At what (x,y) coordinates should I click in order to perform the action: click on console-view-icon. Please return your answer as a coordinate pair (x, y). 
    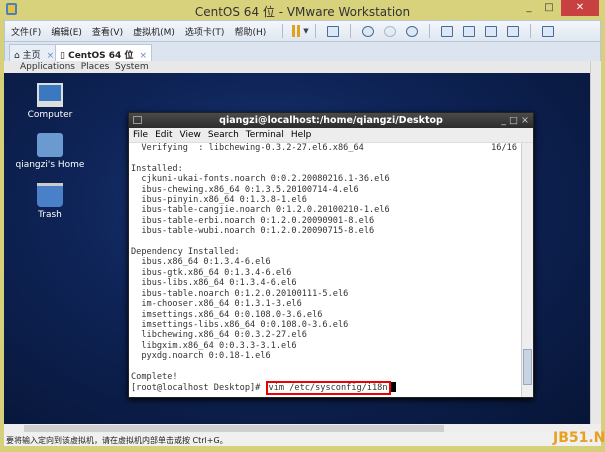
    Looking at the image, I should click on (468, 31).